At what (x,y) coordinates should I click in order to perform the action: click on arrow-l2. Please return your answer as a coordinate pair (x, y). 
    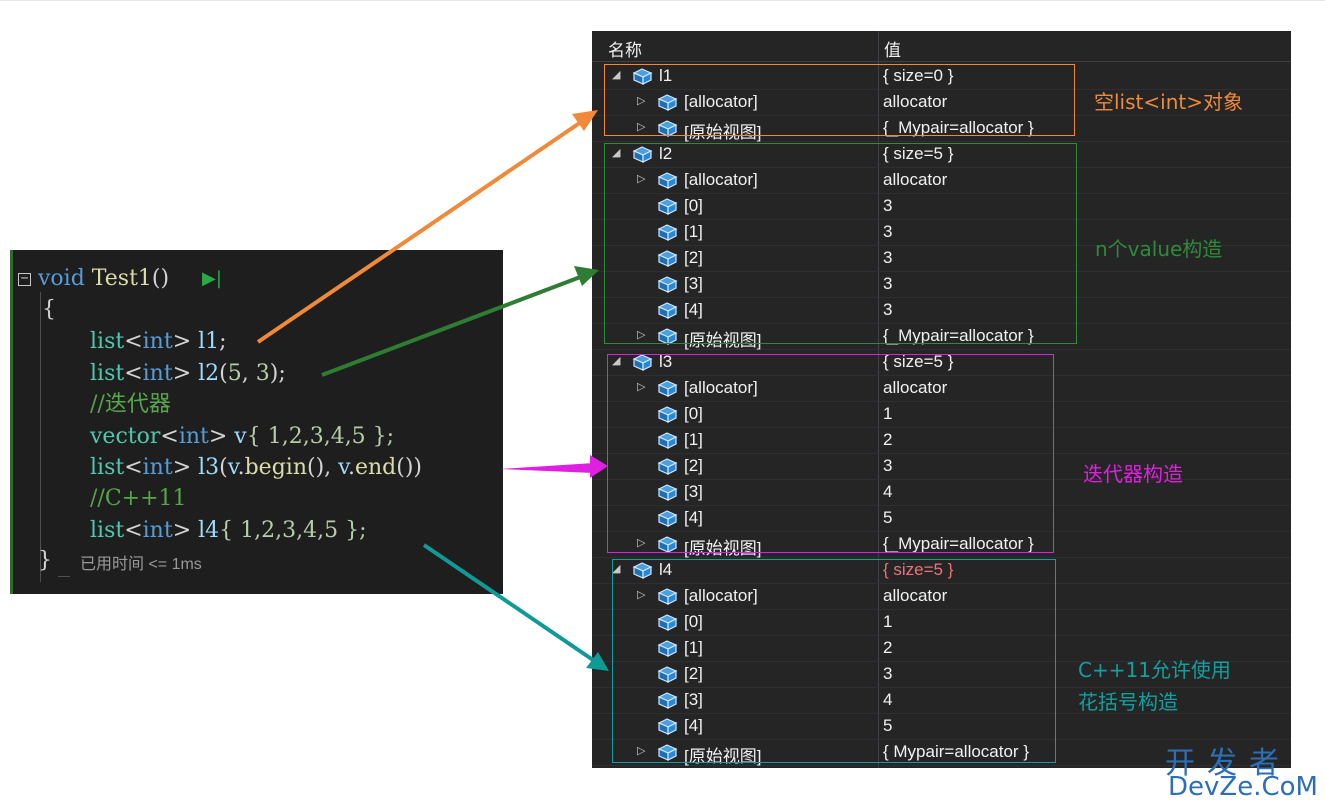
    Looking at the image, I should click on (460, 321).